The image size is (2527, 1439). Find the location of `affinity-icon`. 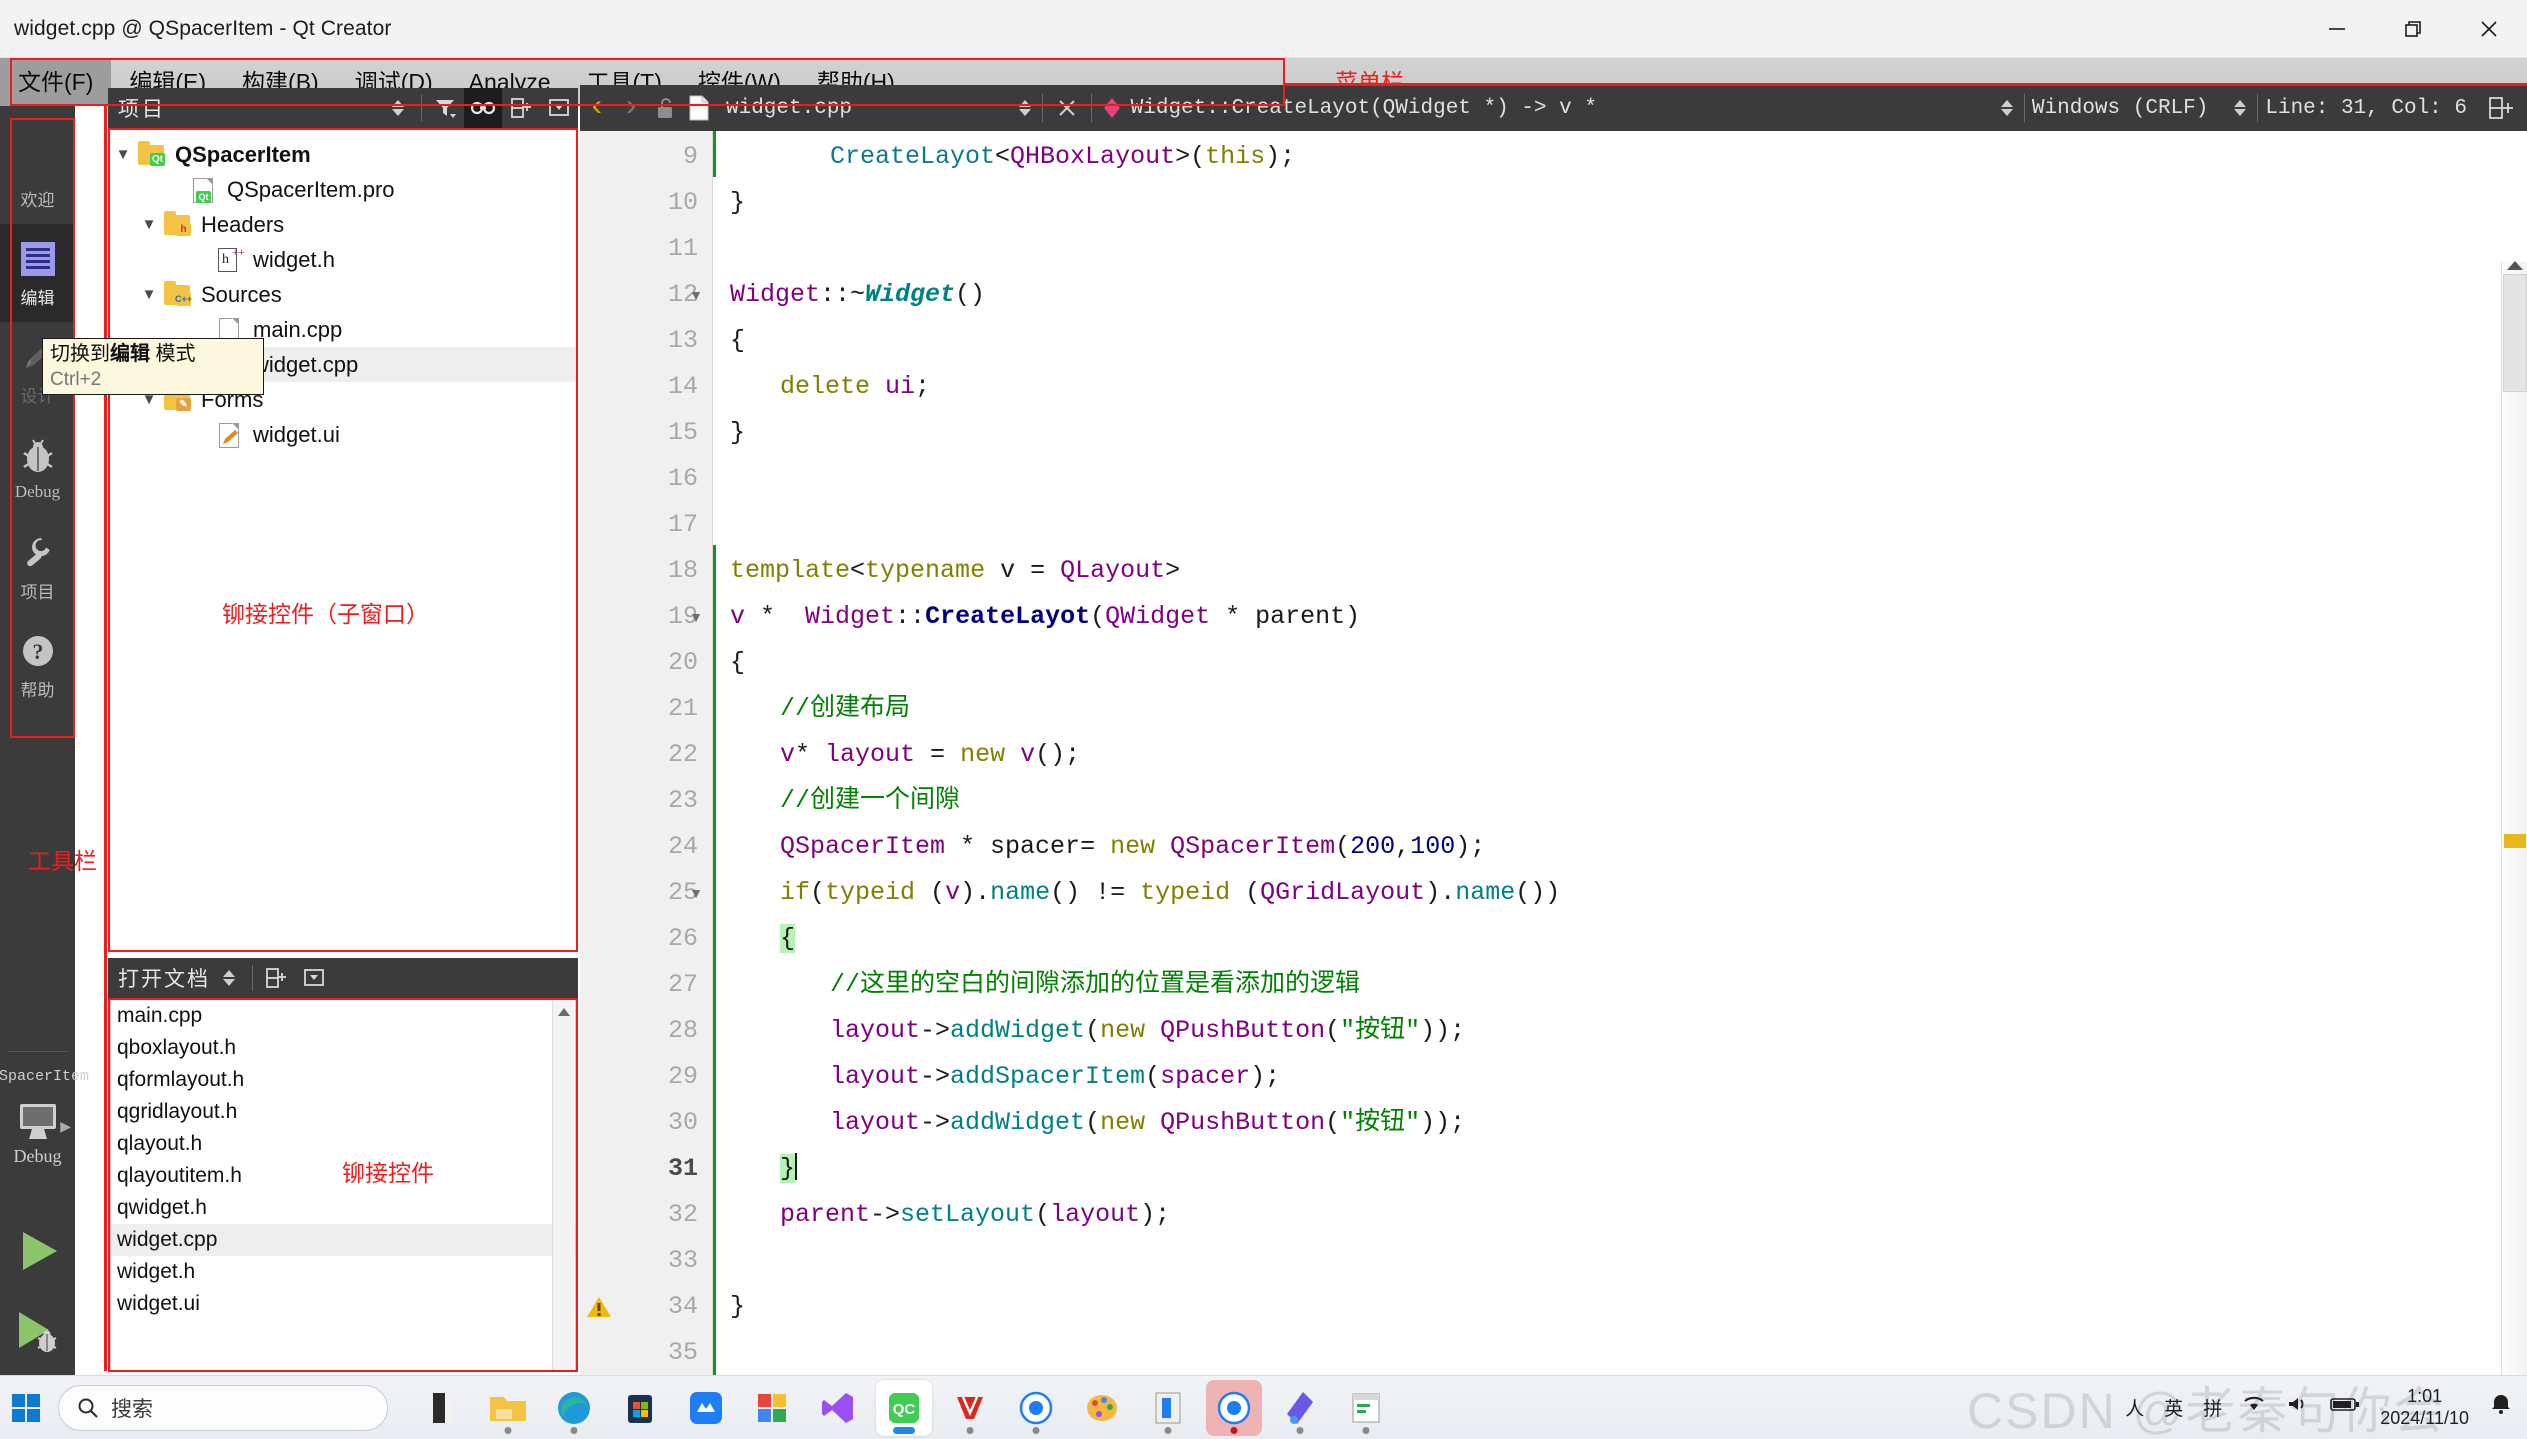

affinity-icon is located at coordinates (1300, 1408).